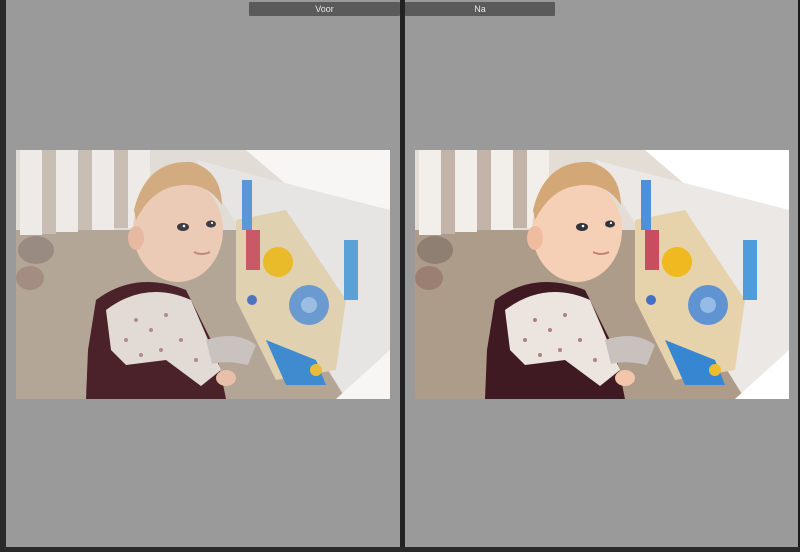 Image resolution: width=800 pixels, height=552 pixels. What do you see at coordinates (480, 9) in the screenshot?
I see `after-label: Na` at bounding box center [480, 9].